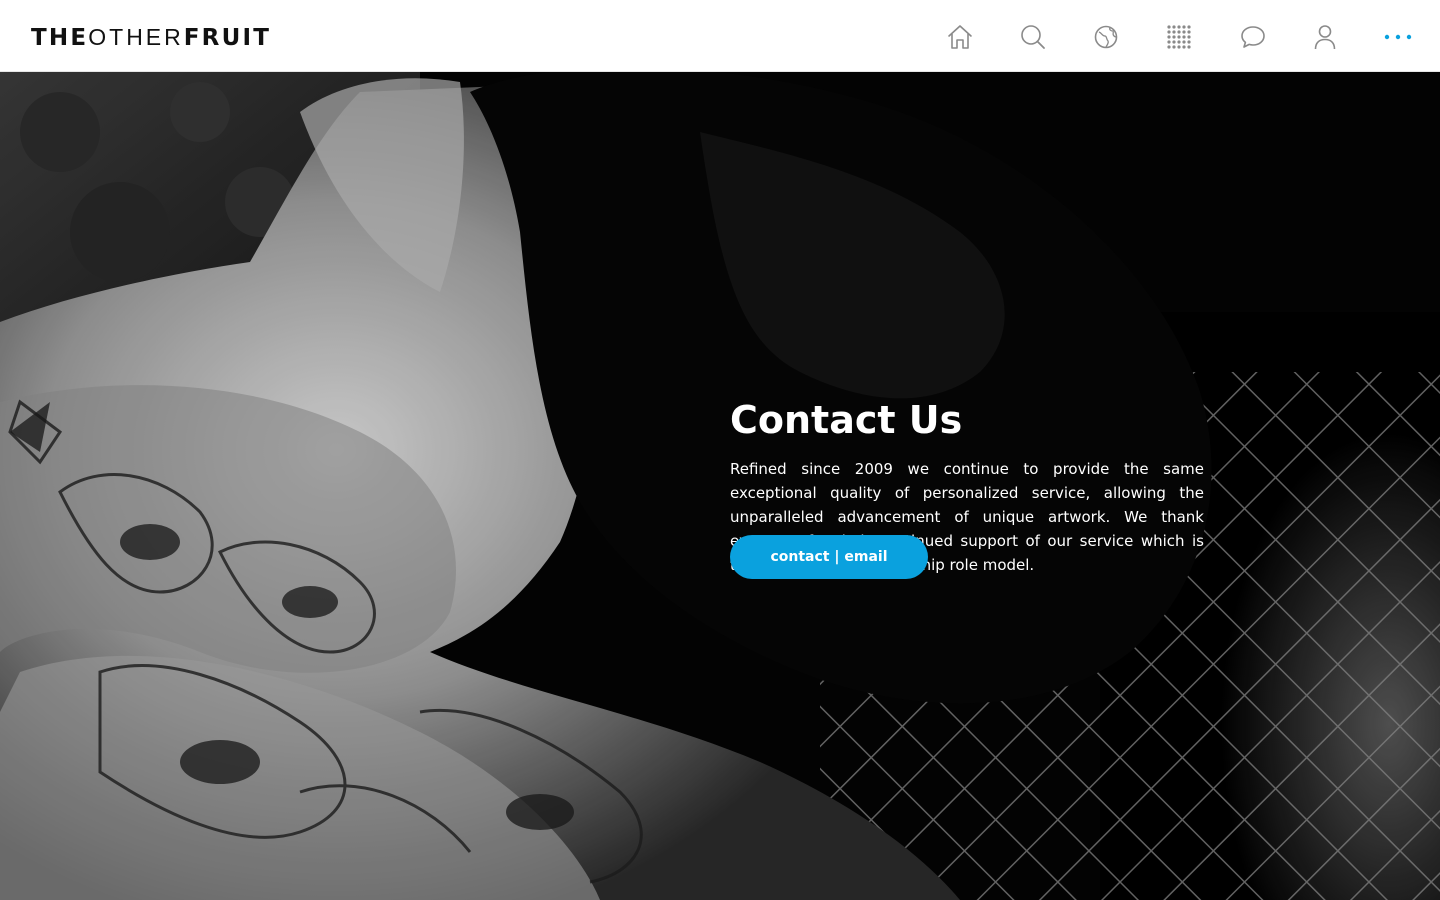  I want to click on account-button, so click(1325, 37).